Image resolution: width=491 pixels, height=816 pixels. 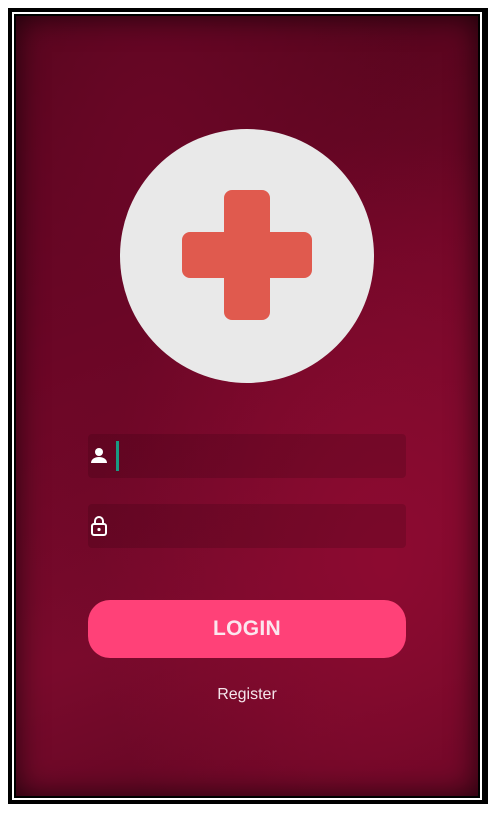 What do you see at coordinates (117, 456) in the screenshot?
I see `text-cursor` at bounding box center [117, 456].